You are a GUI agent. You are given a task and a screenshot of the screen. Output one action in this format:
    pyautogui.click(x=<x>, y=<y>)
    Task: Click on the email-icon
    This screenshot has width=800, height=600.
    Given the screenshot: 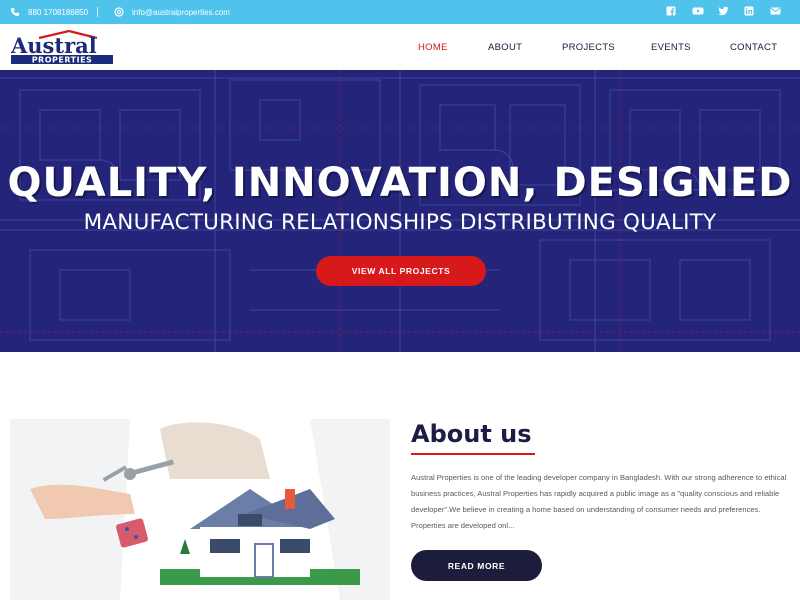 What is the action you would take?
    pyautogui.click(x=775, y=11)
    